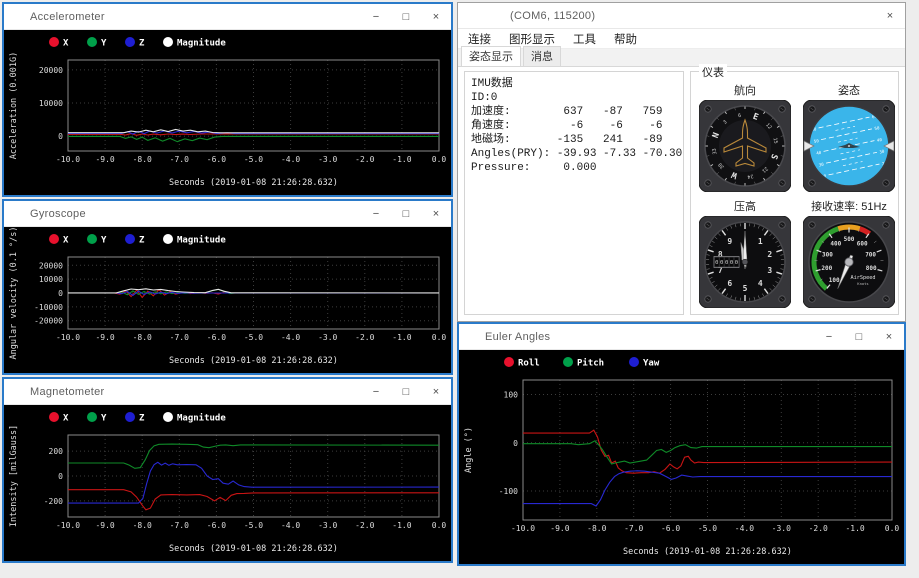 The width and height of the screenshot is (919, 578). What do you see at coordinates (849, 91) in the screenshot?
I see `attitude-label: 姿态` at bounding box center [849, 91].